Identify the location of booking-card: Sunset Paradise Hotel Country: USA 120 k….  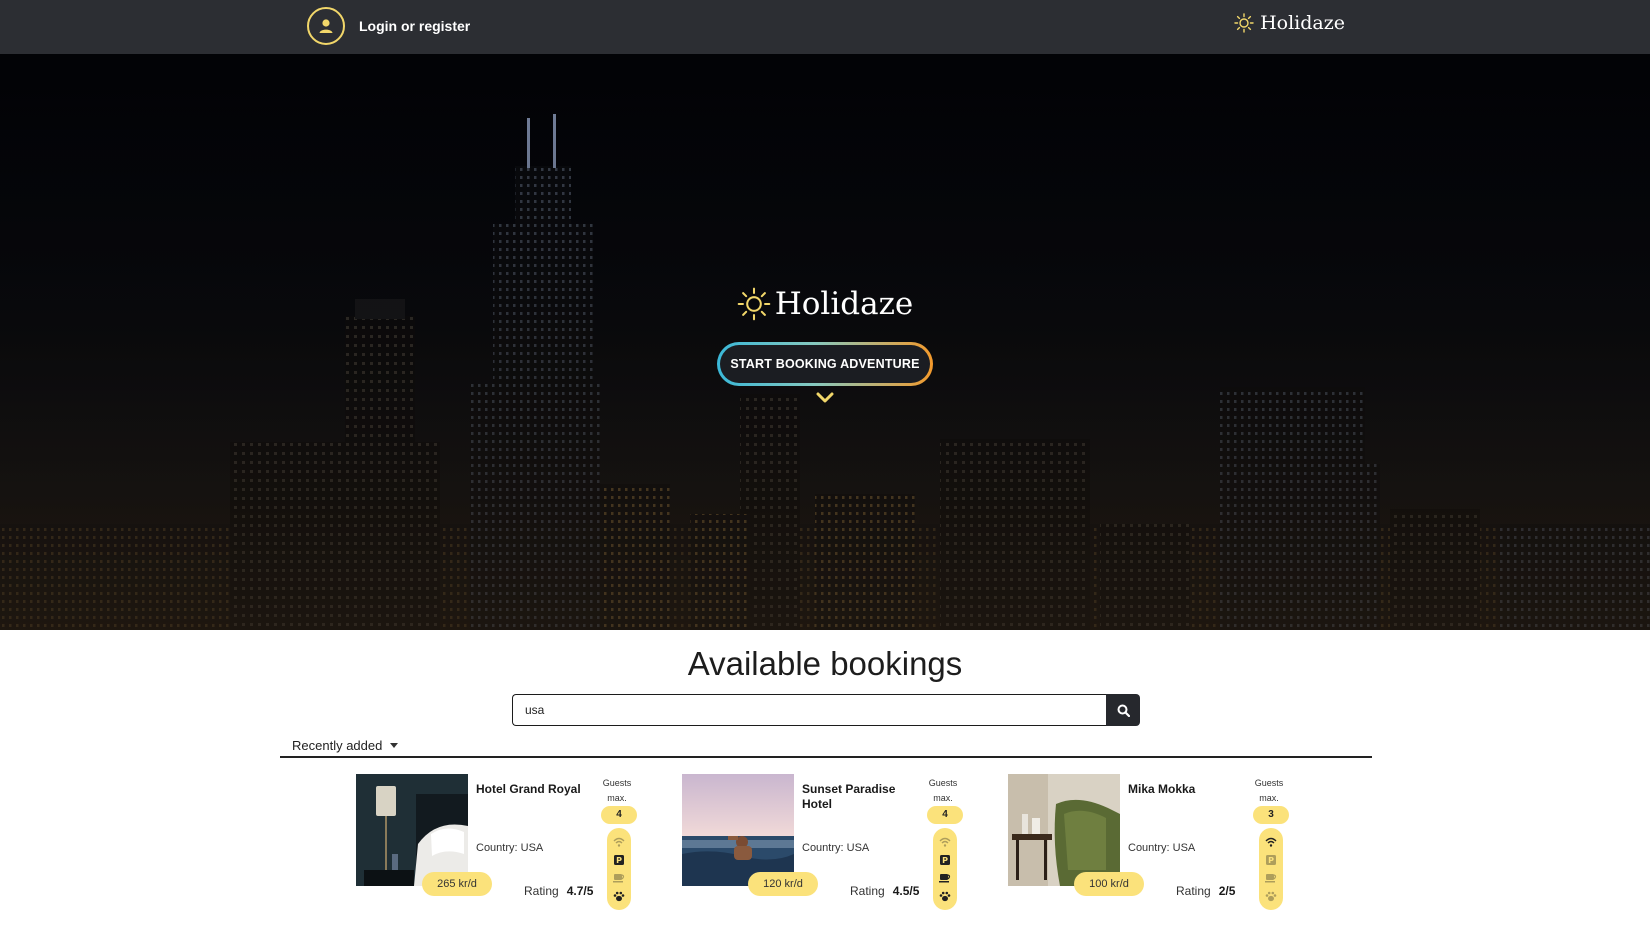
(827, 849).